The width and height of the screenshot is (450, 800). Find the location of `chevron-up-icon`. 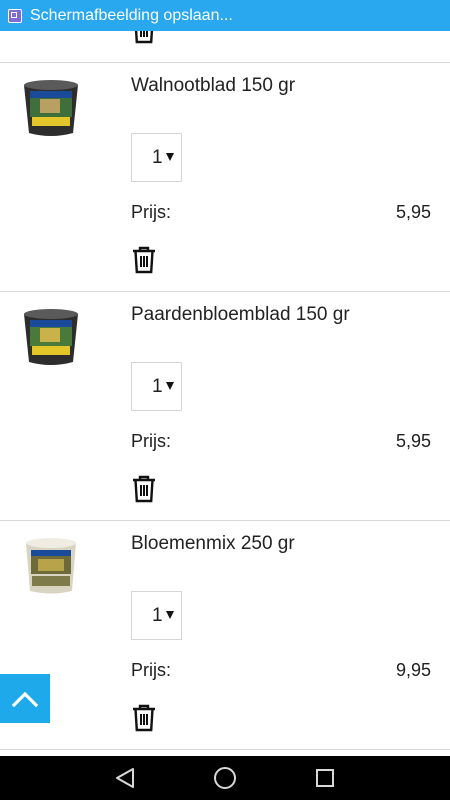

chevron-up-icon is located at coordinates (25, 699).